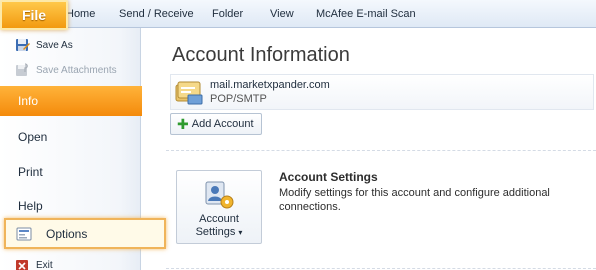 This screenshot has height=270, width=596. Describe the element at coordinates (156, 14) in the screenshot. I see `tab-send-receive: Send / Receive` at that location.